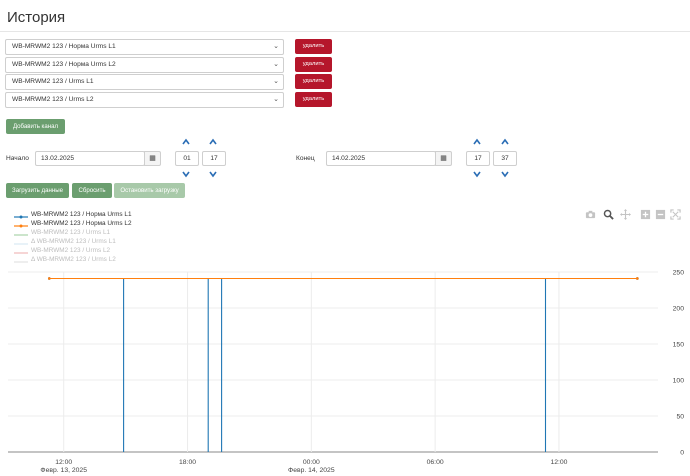  Describe the element at coordinates (313, 46) in the screenshot. I see `delete-channel-button-1: удалить` at that location.